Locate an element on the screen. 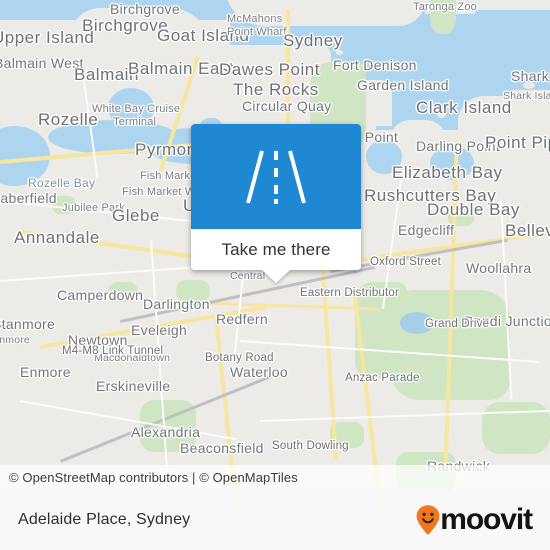 This screenshot has width=550, height=550. water-double-bay is located at coordinates (452, 163).